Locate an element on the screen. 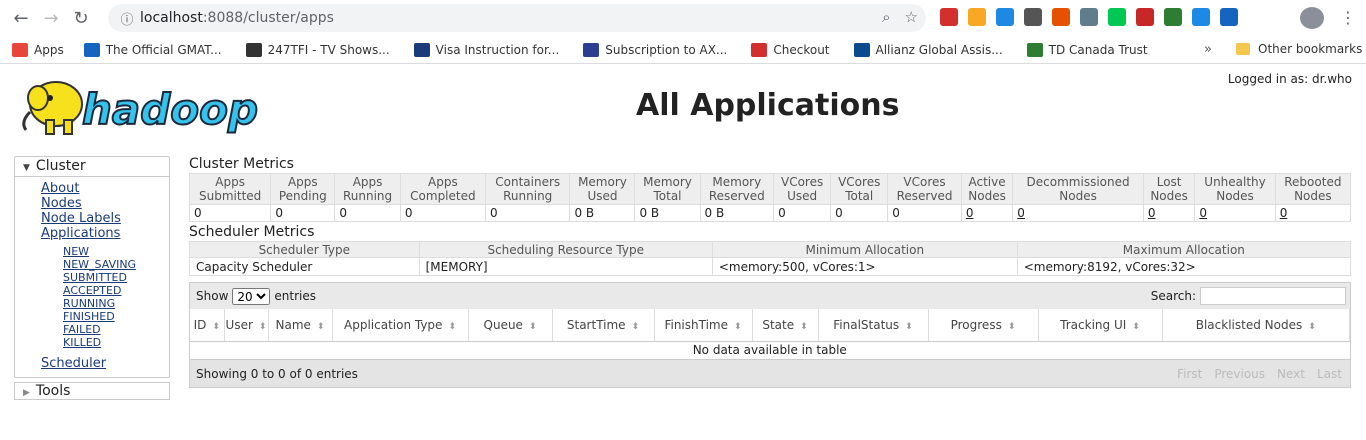 This screenshot has height=440, width=1366. column-header-state: State ⬍ is located at coordinates (785, 325).